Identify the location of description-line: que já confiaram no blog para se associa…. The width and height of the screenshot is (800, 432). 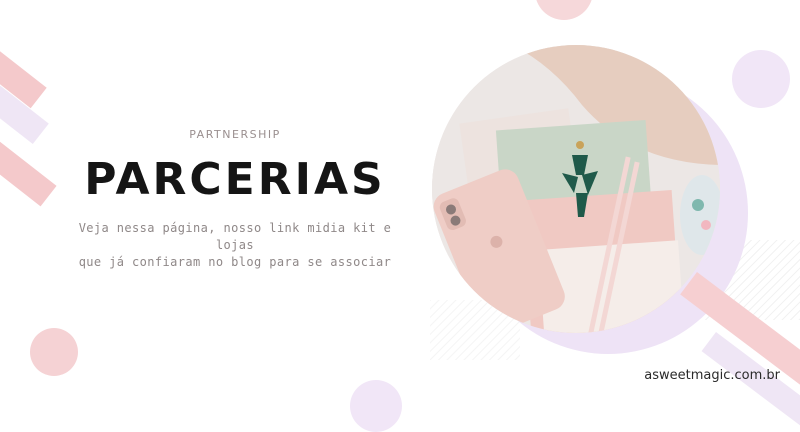
(235, 262).